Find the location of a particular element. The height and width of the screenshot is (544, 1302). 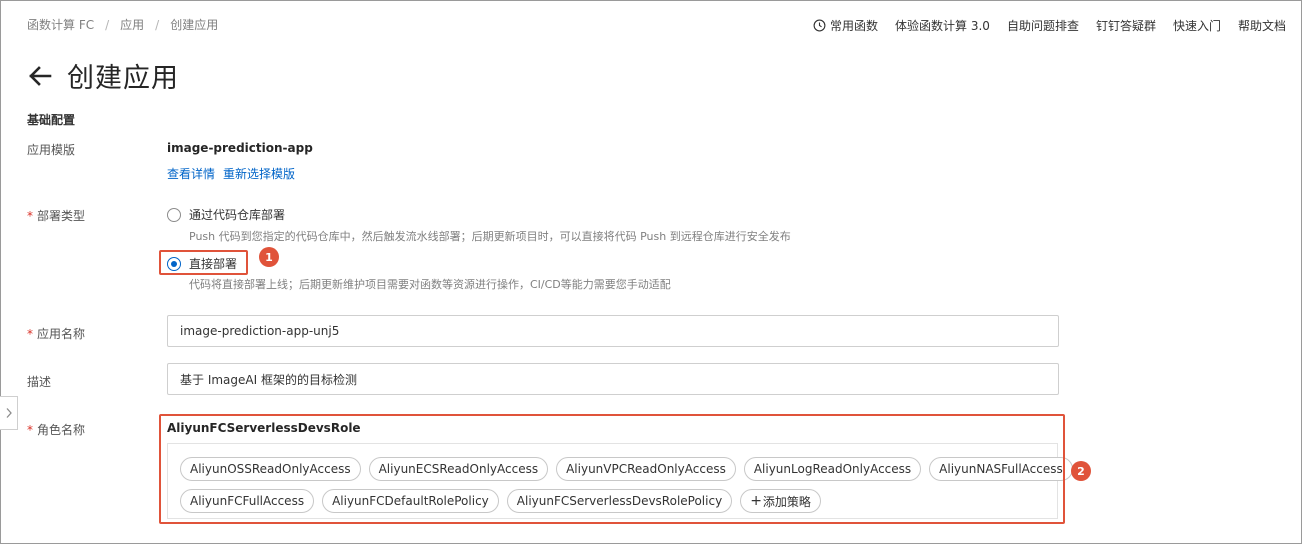

policy-tag: AliyunFCFullAccess is located at coordinates (247, 501).